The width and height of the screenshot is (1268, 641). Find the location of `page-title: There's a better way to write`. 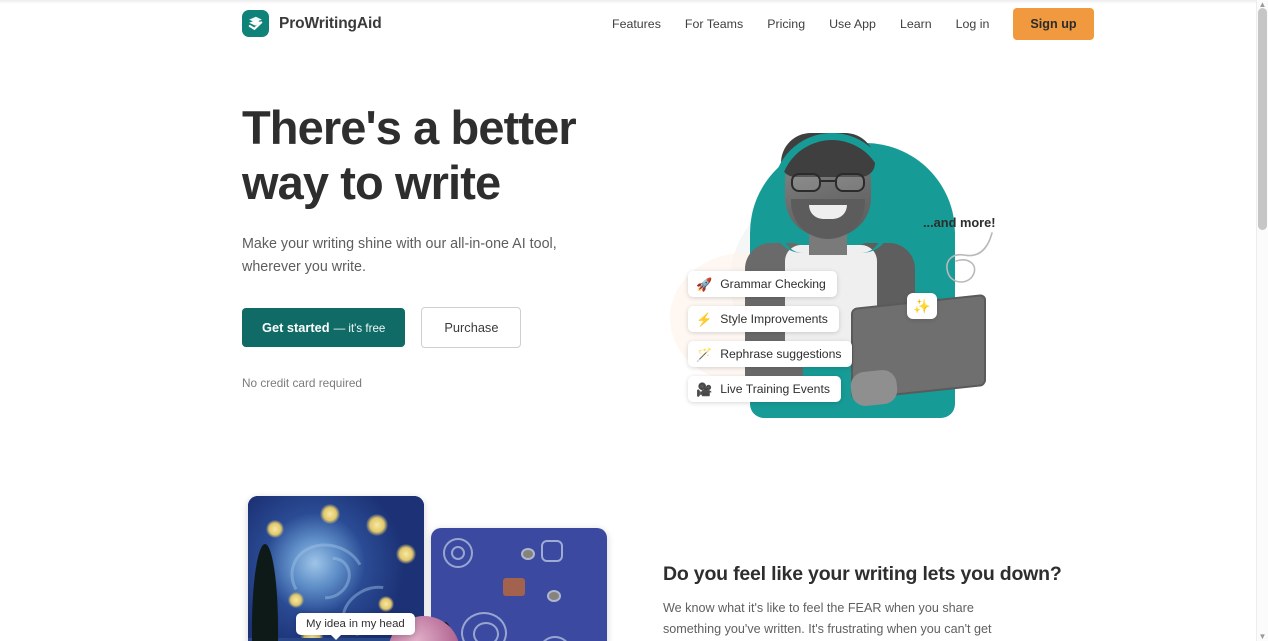

page-title: There's a better way to write is located at coordinates (437, 155).